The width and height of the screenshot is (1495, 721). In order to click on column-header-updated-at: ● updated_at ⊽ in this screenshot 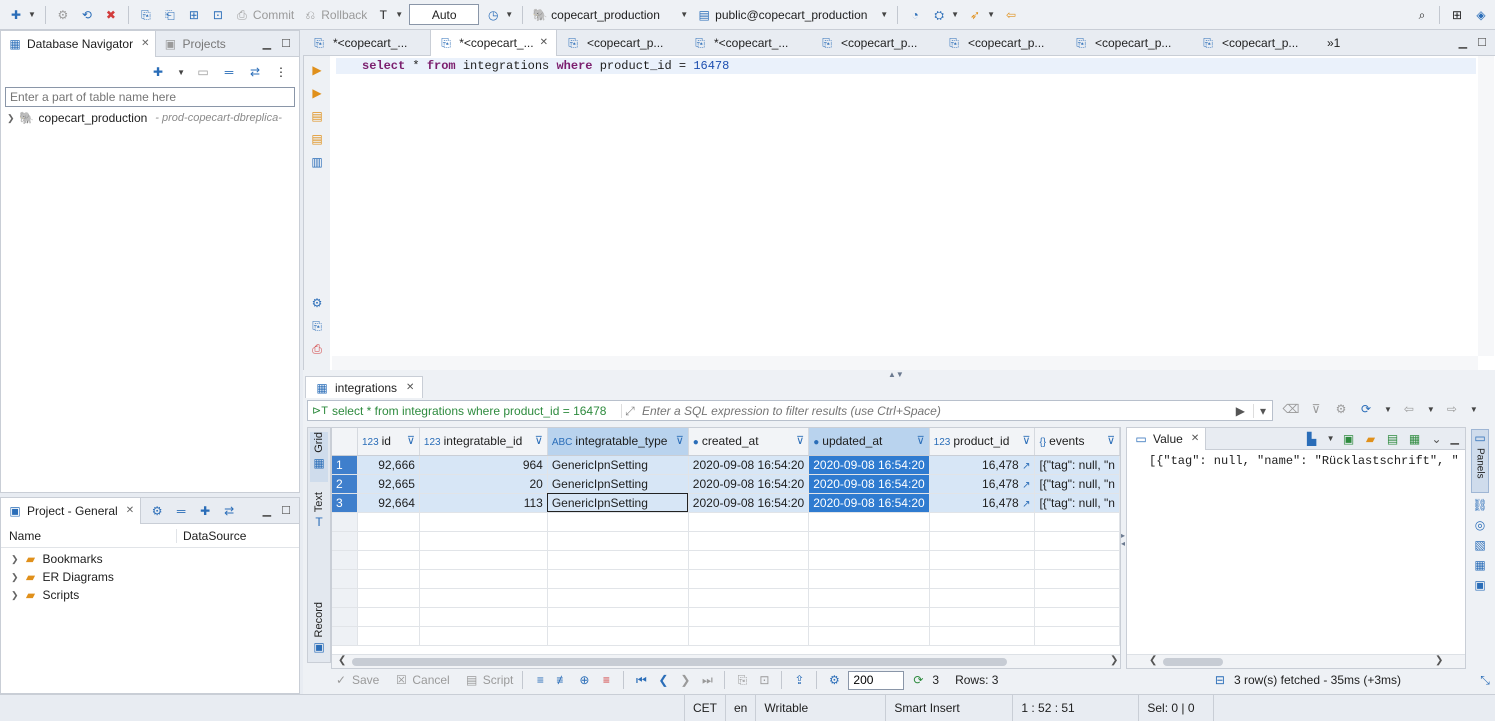, I will do `click(869, 442)`.